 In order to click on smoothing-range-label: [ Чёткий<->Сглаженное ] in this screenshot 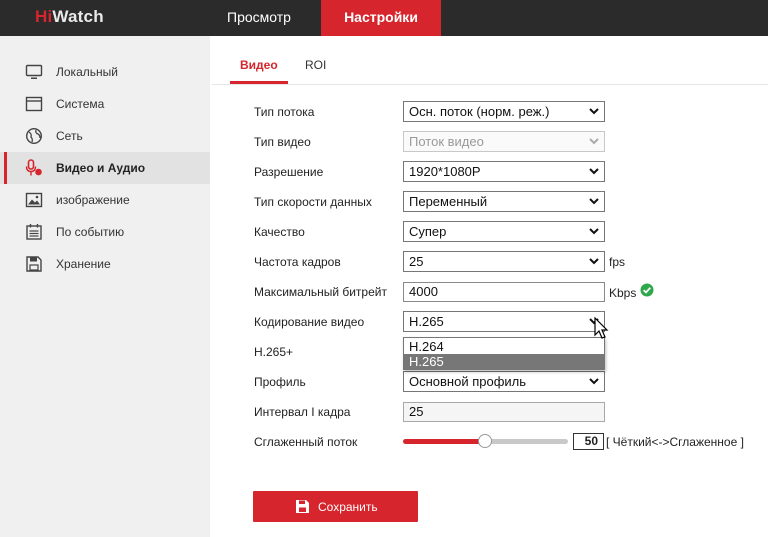, I will do `click(675, 442)`.